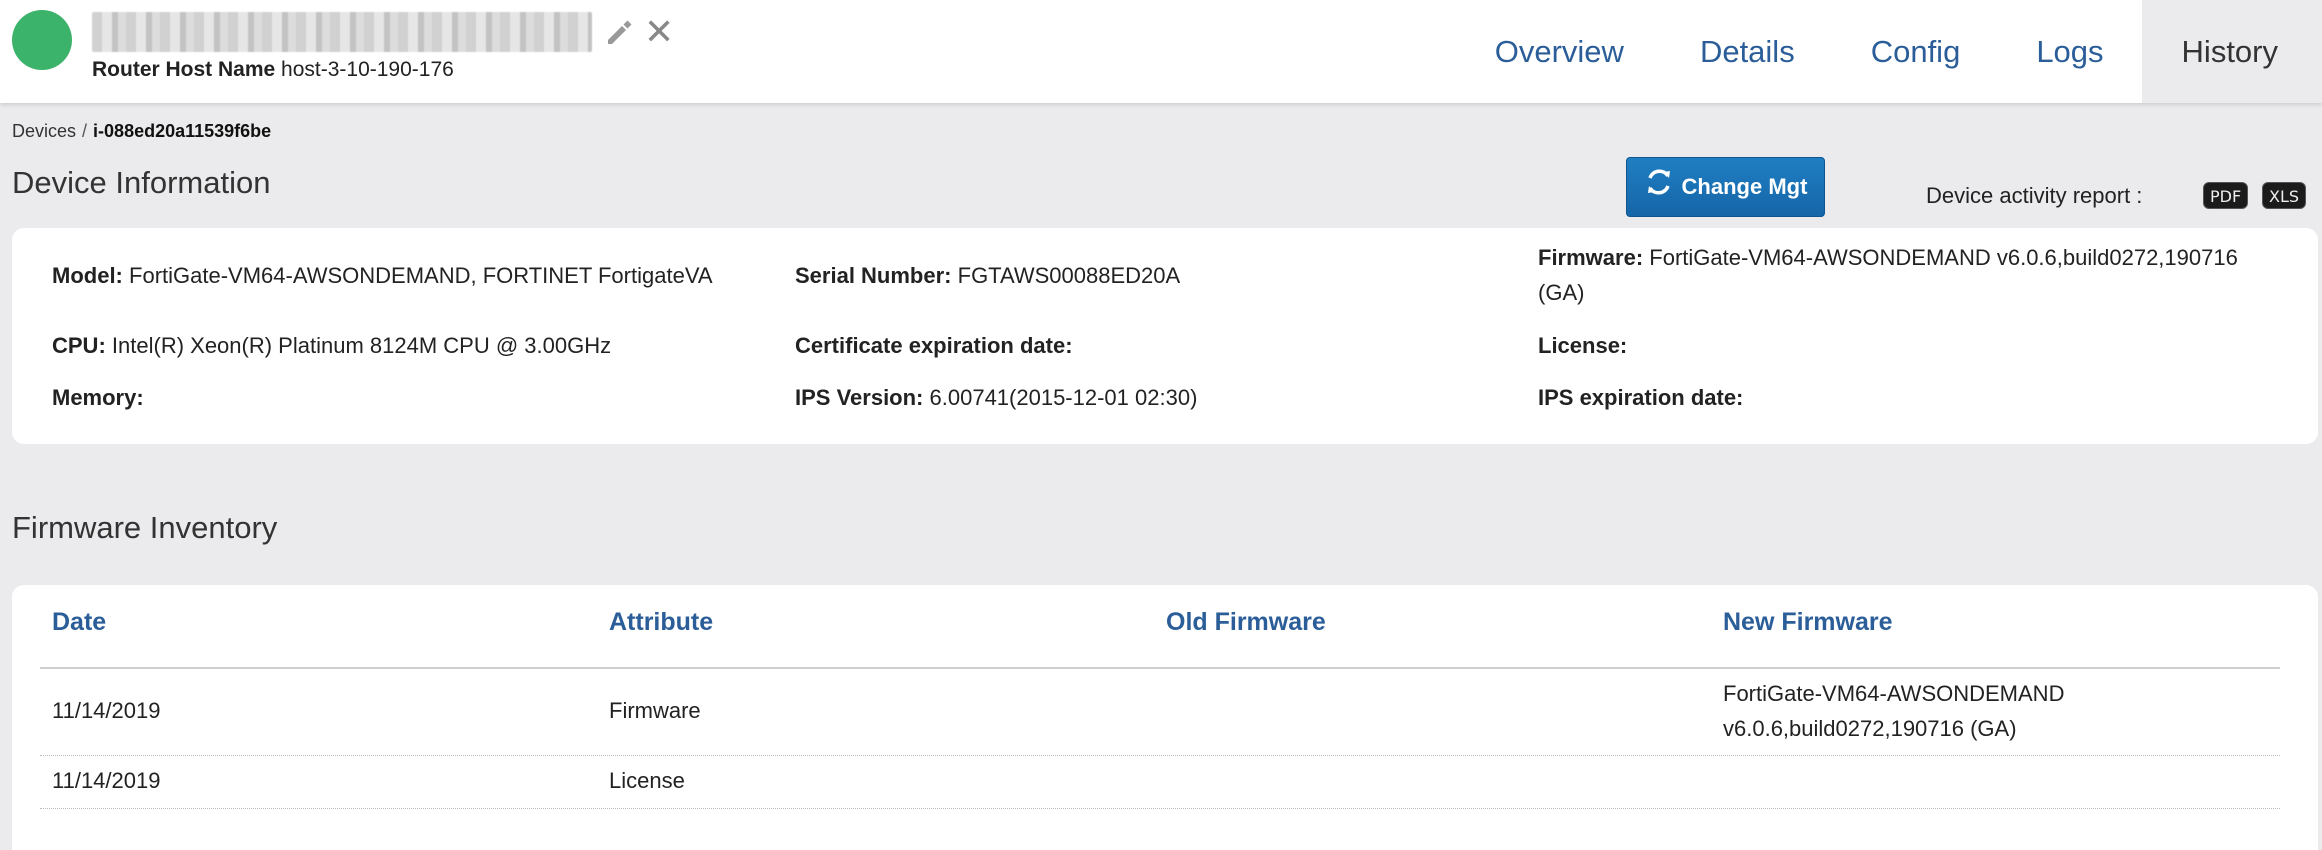 The height and width of the screenshot is (850, 2322). Describe the element at coordinates (1561, 292) in the screenshot. I see `firmware-value-line2: (GA)` at that location.